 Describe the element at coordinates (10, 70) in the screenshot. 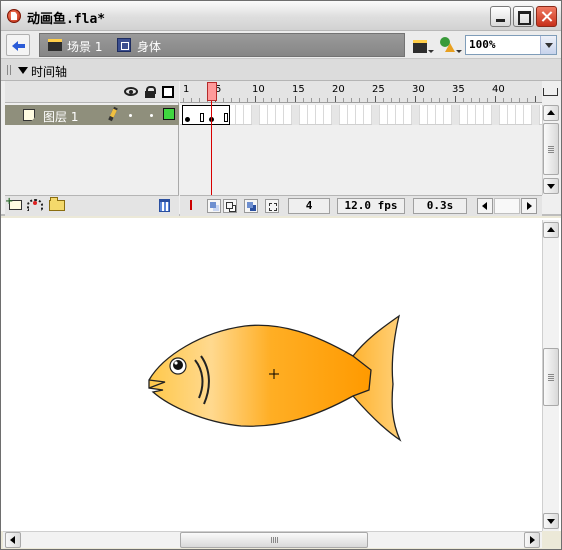

I see `panel-grip-icon` at that location.